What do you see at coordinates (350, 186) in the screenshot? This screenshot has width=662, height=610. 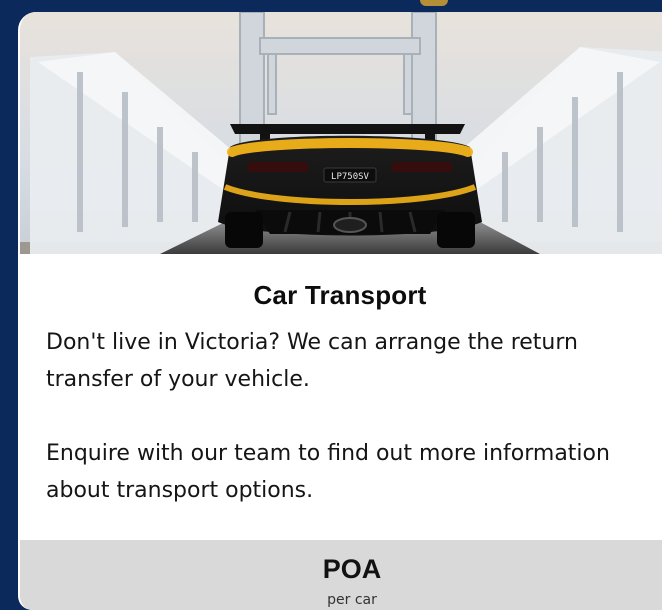 I see `car` at bounding box center [350, 186].